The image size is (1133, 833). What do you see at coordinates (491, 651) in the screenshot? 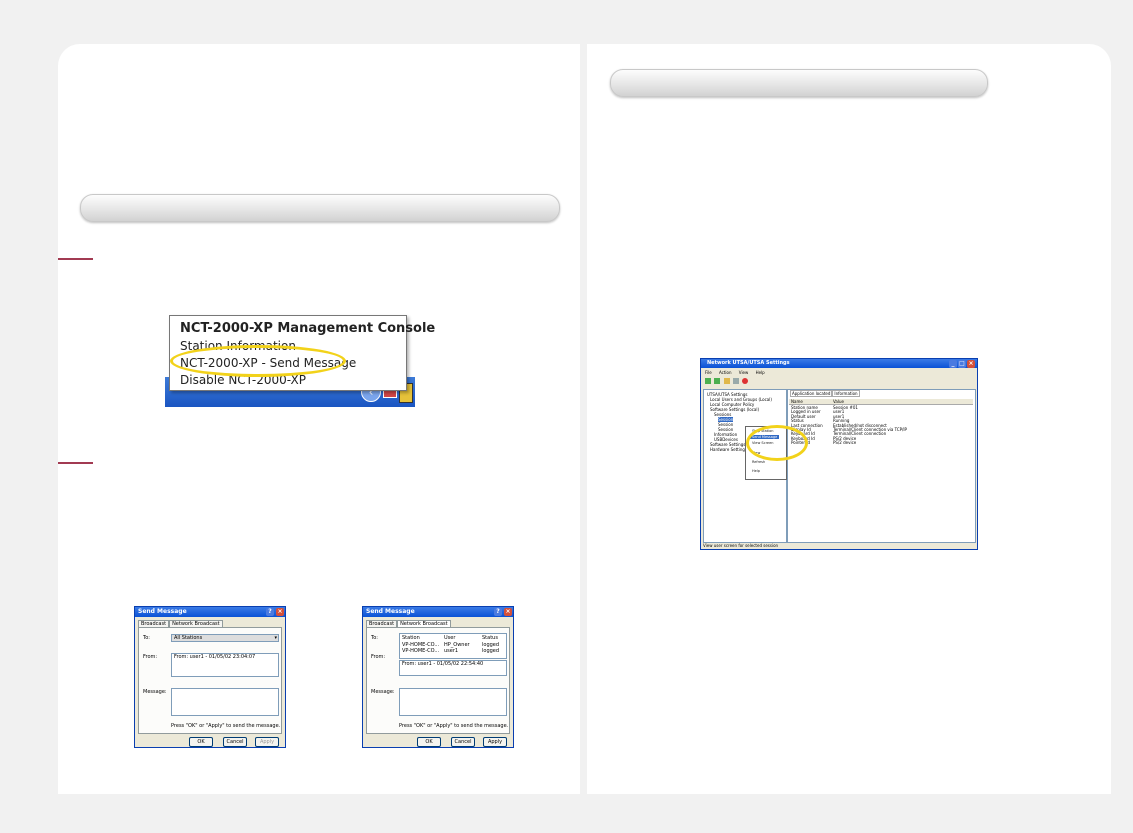
I see `row-2-status: logged` at bounding box center [491, 651].